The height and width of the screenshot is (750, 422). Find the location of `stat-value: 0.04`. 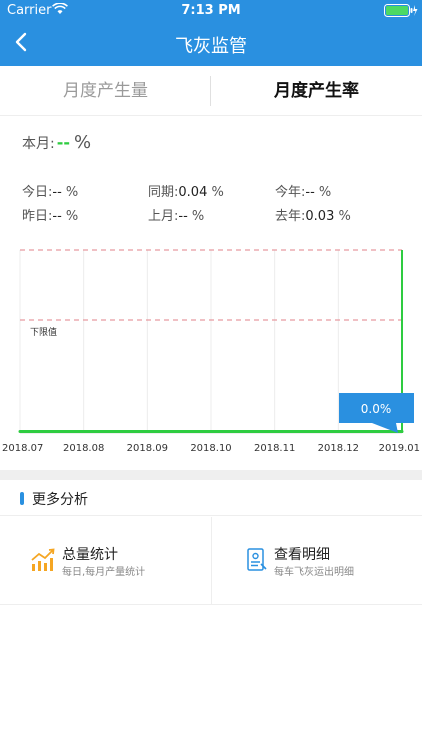

stat-value: 0.04 is located at coordinates (193, 192).